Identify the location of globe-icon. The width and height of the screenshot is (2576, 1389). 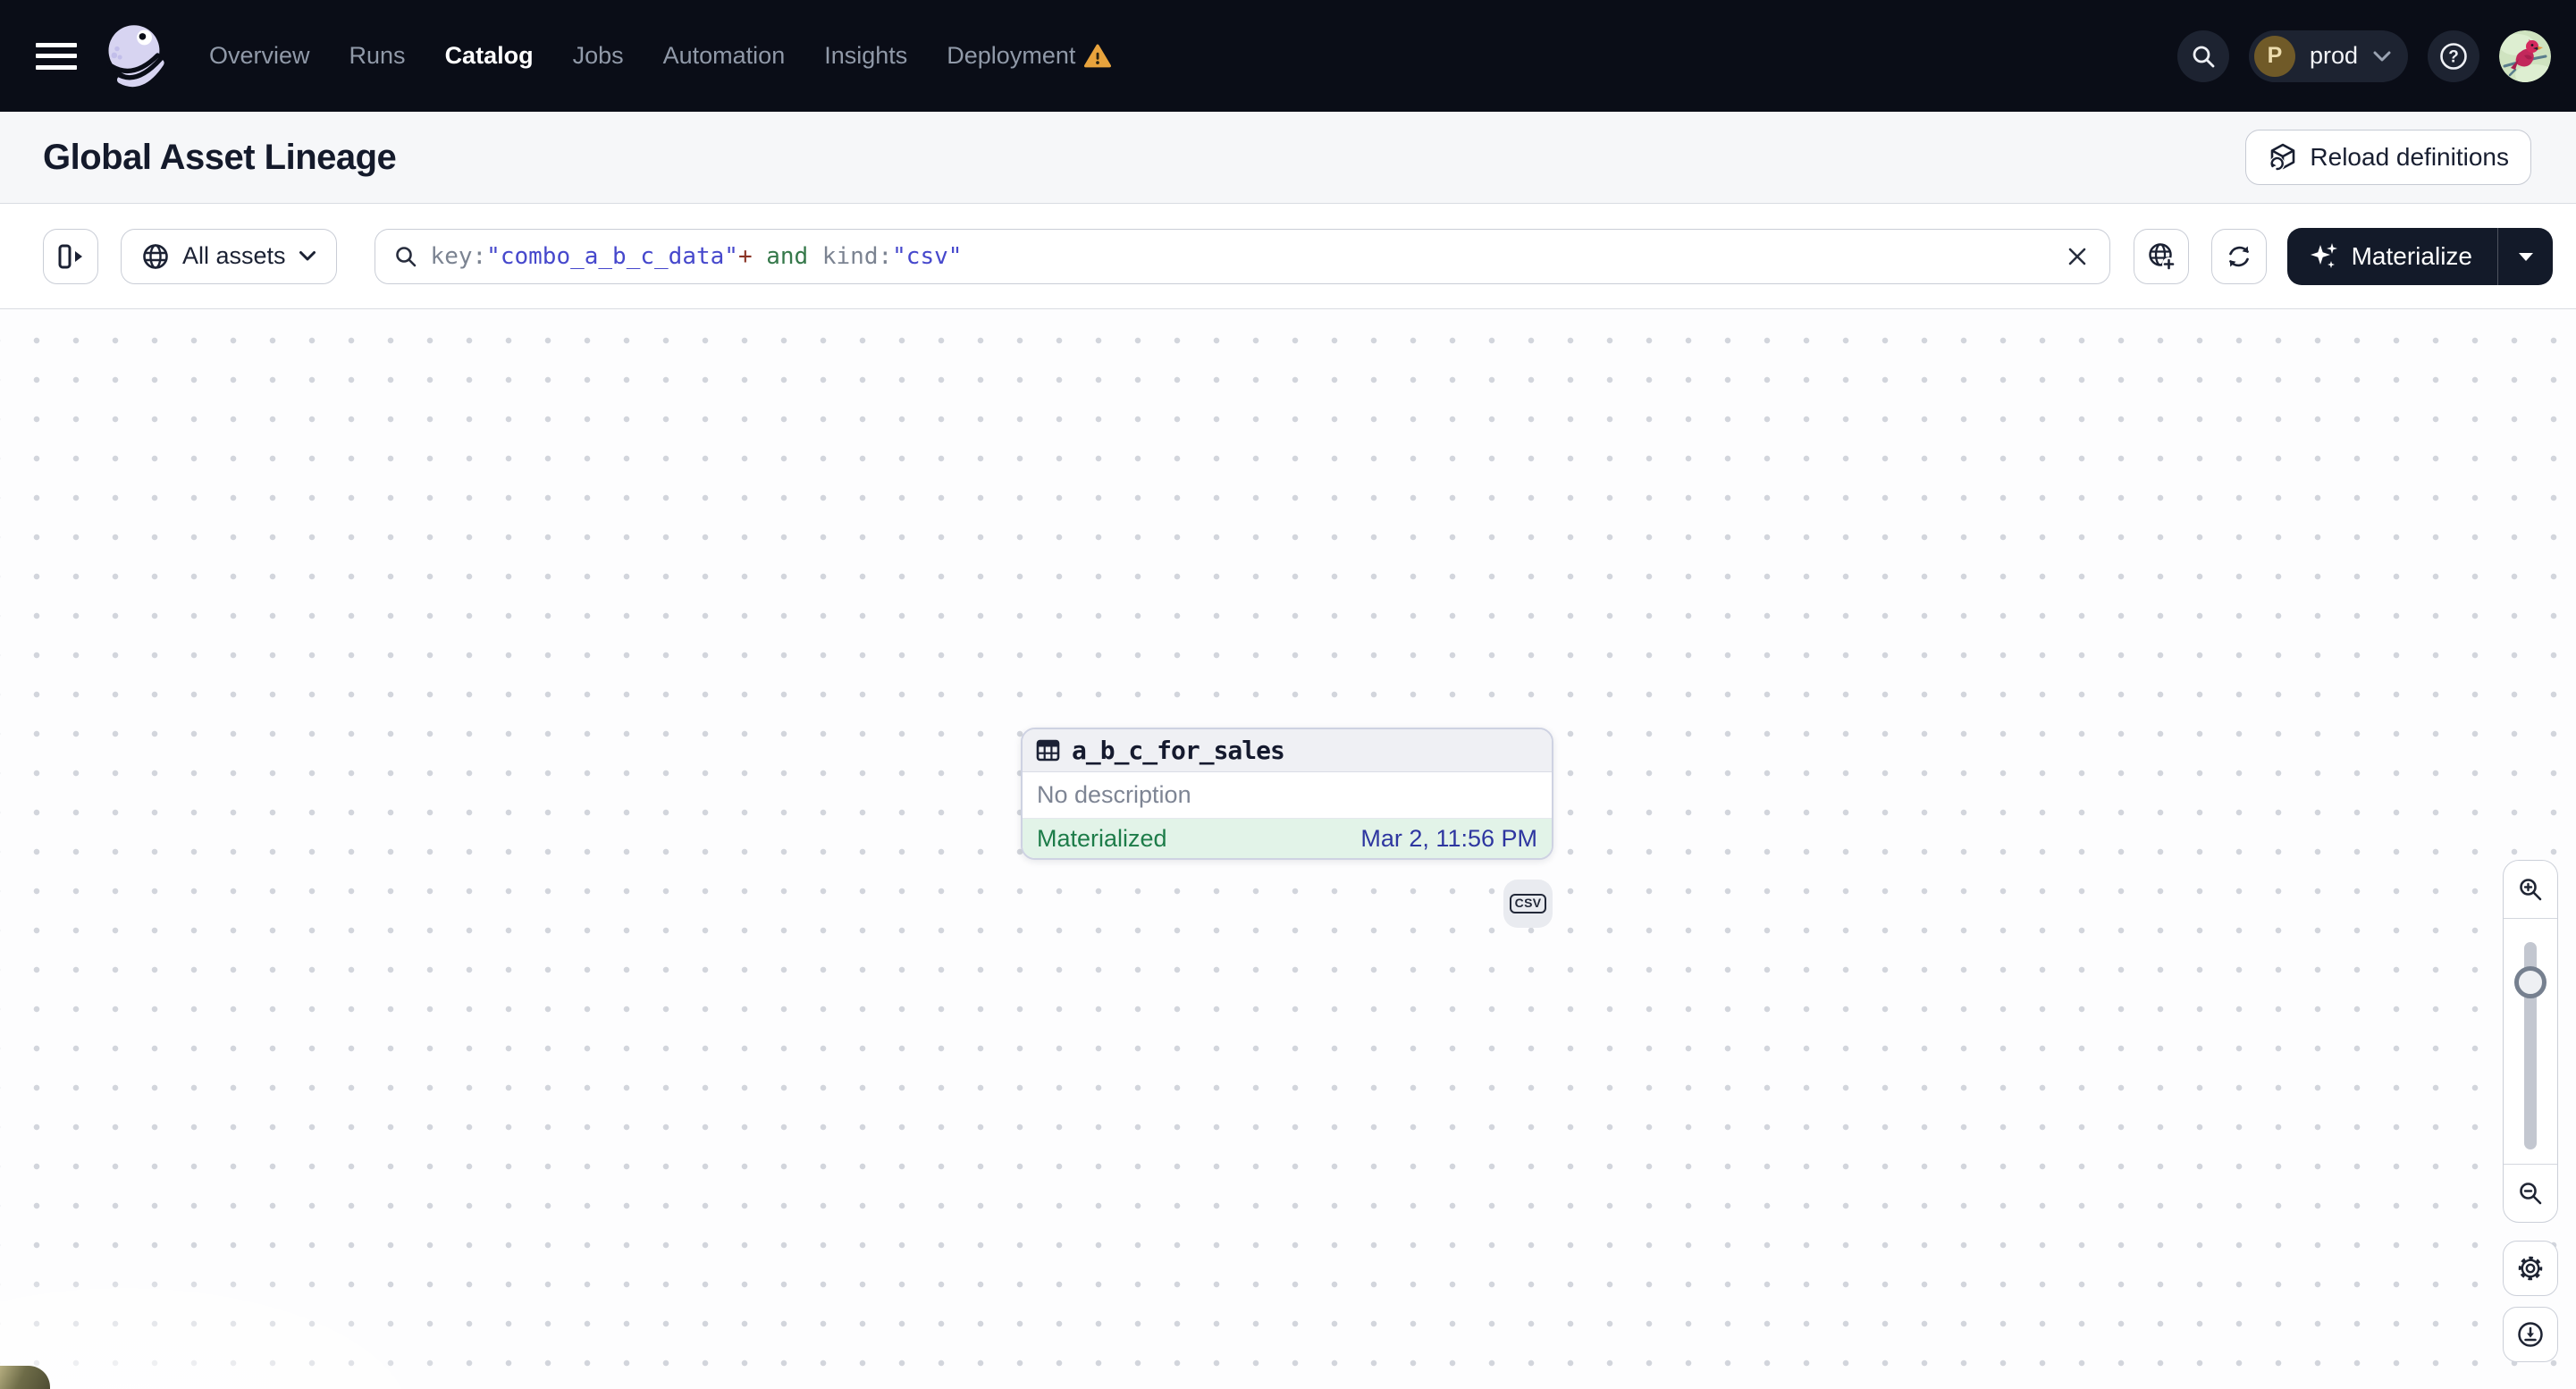
(155, 256).